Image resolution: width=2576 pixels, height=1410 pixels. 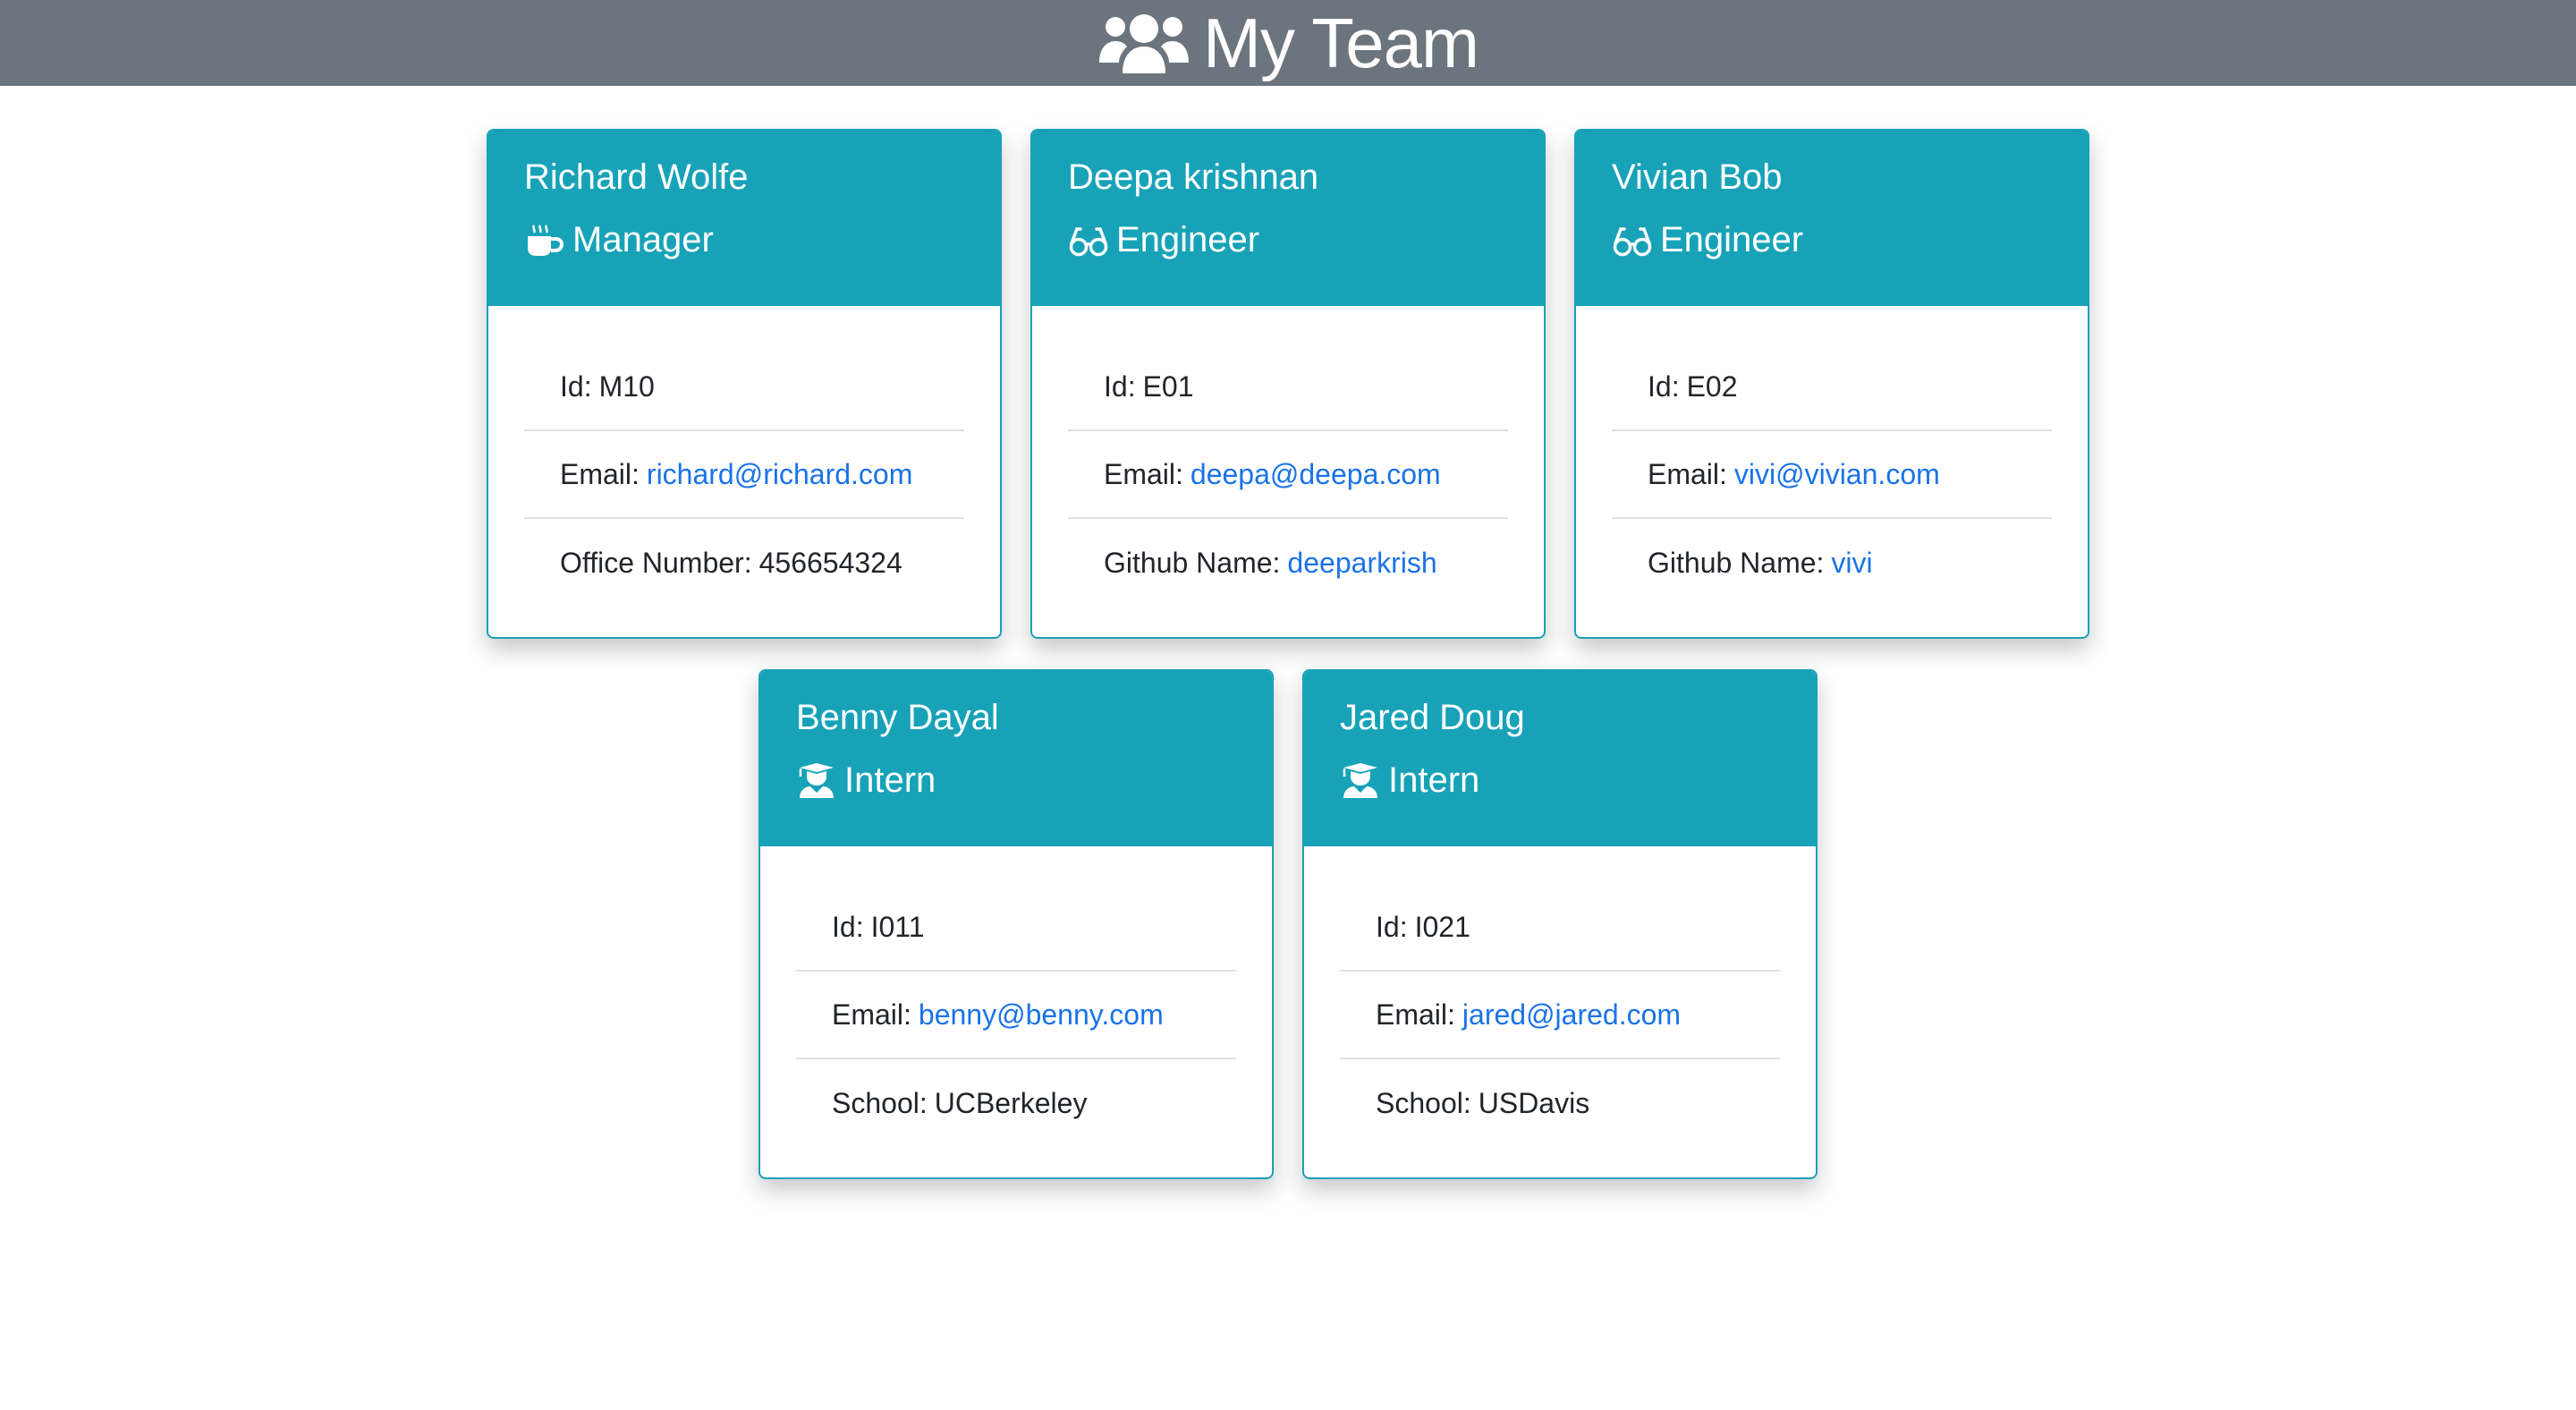 What do you see at coordinates (830, 563) in the screenshot?
I see `office-number-value: 456654324` at bounding box center [830, 563].